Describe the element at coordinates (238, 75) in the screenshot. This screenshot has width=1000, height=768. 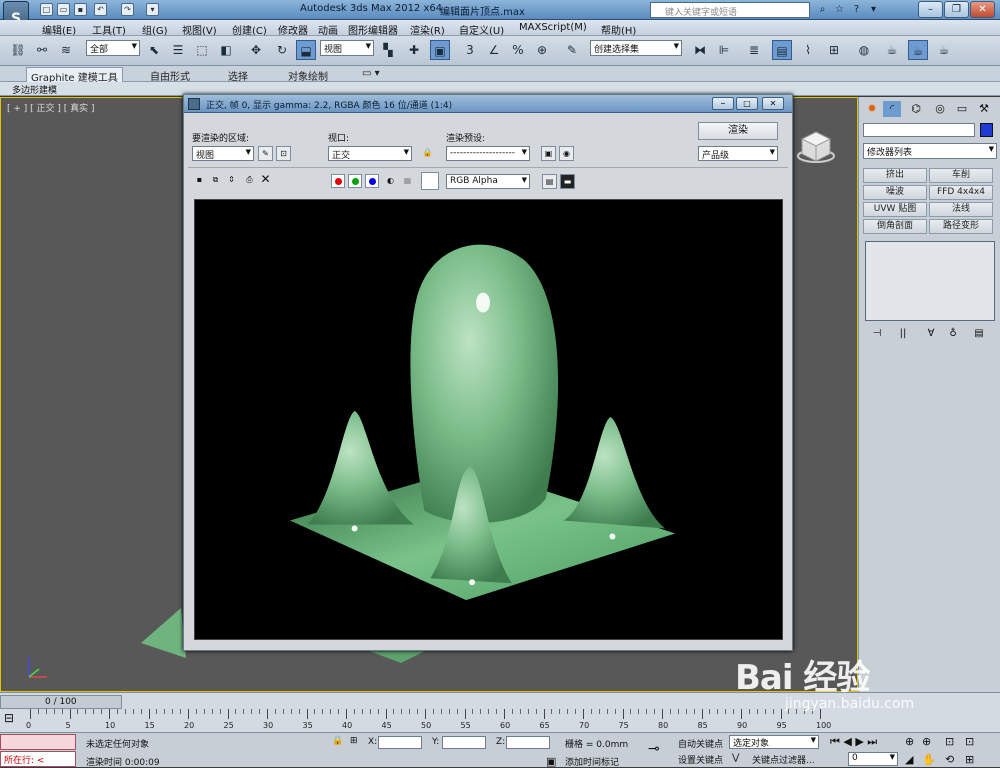
I see `tab-selection: 选择` at that location.